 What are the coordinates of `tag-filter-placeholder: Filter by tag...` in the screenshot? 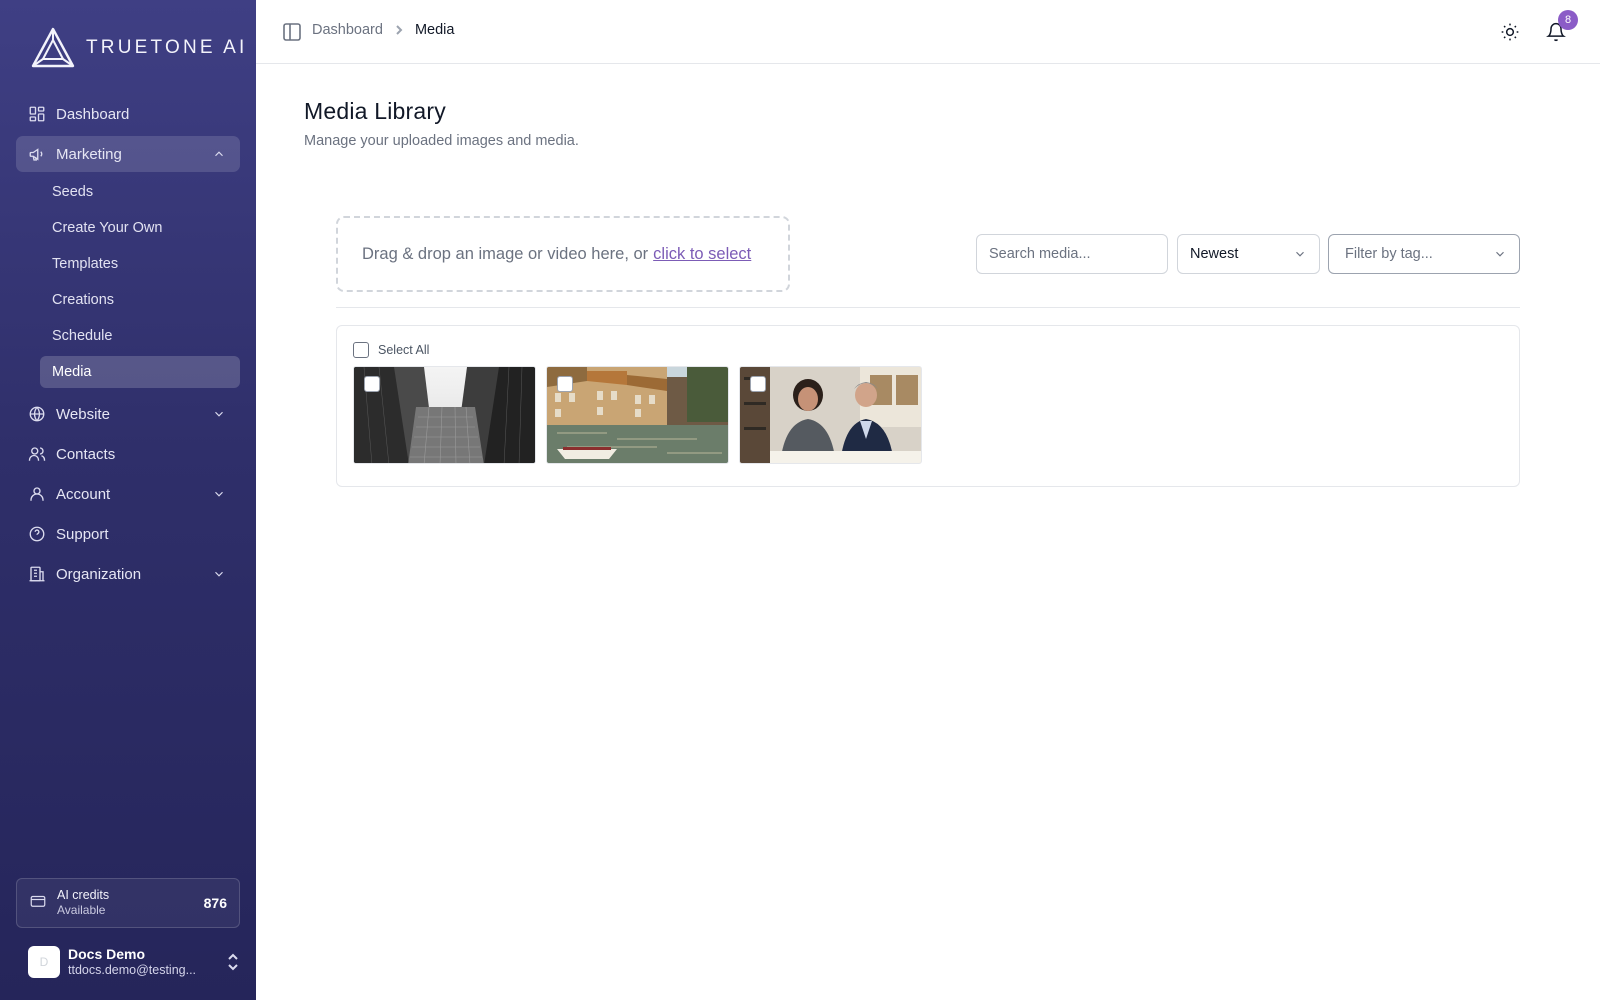 It's located at (1389, 254).